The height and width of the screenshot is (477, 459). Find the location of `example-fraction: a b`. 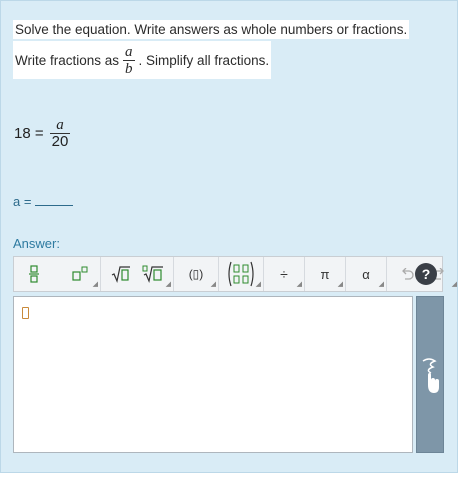

example-fraction: a b is located at coordinates (129, 60).